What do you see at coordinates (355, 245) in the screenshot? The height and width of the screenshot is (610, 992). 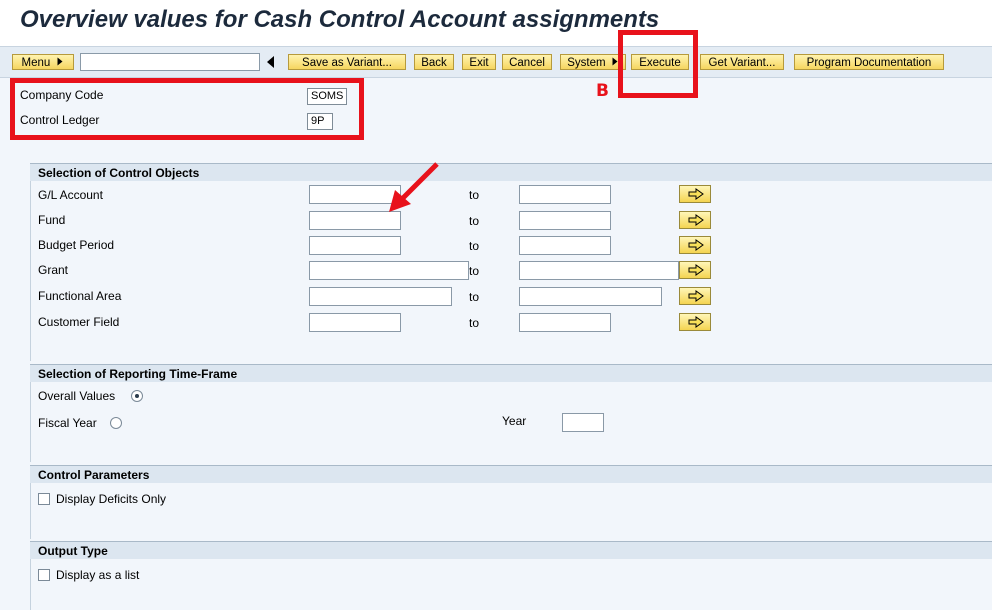 I see `budget-period-from-field` at bounding box center [355, 245].